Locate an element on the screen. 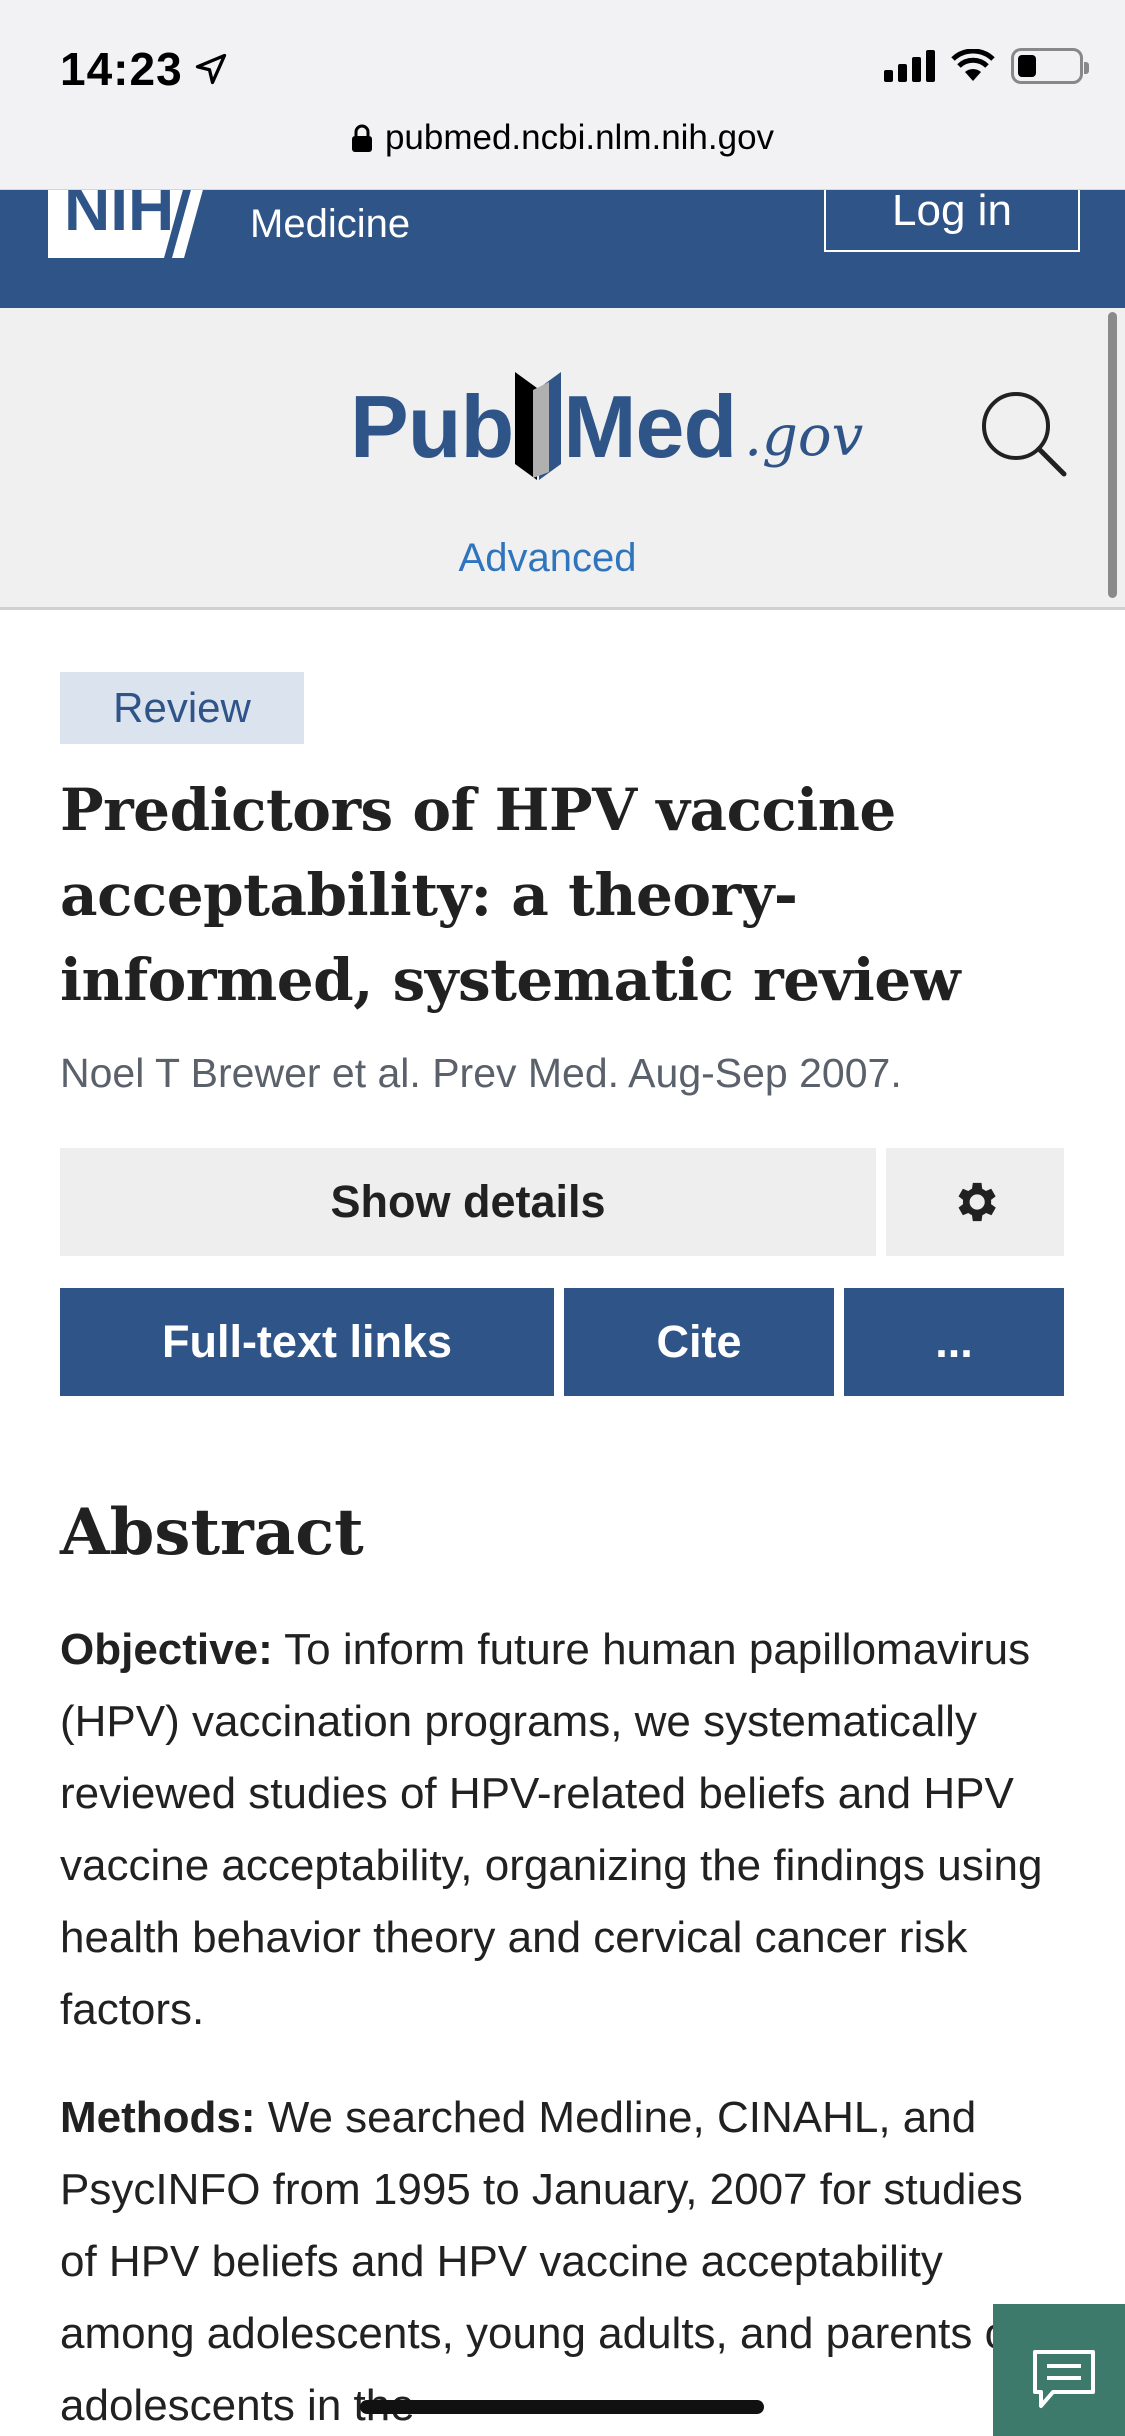  url-bar: pubmed.ncbi.nlm.nih.gov is located at coordinates (562, 138).